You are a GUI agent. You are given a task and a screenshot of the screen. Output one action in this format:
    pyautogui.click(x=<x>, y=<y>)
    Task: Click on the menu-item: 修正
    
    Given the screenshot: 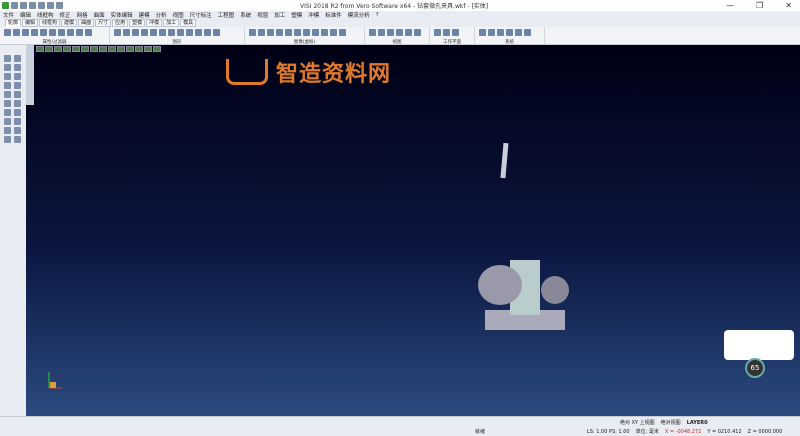 What is the action you would take?
    pyautogui.click(x=65, y=15)
    